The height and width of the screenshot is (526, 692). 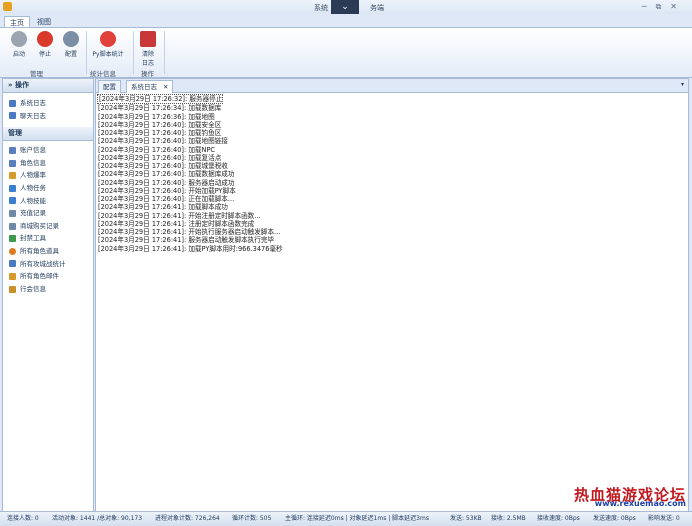 What do you see at coordinates (71, 39) in the screenshot?
I see `gear-icon` at bounding box center [71, 39].